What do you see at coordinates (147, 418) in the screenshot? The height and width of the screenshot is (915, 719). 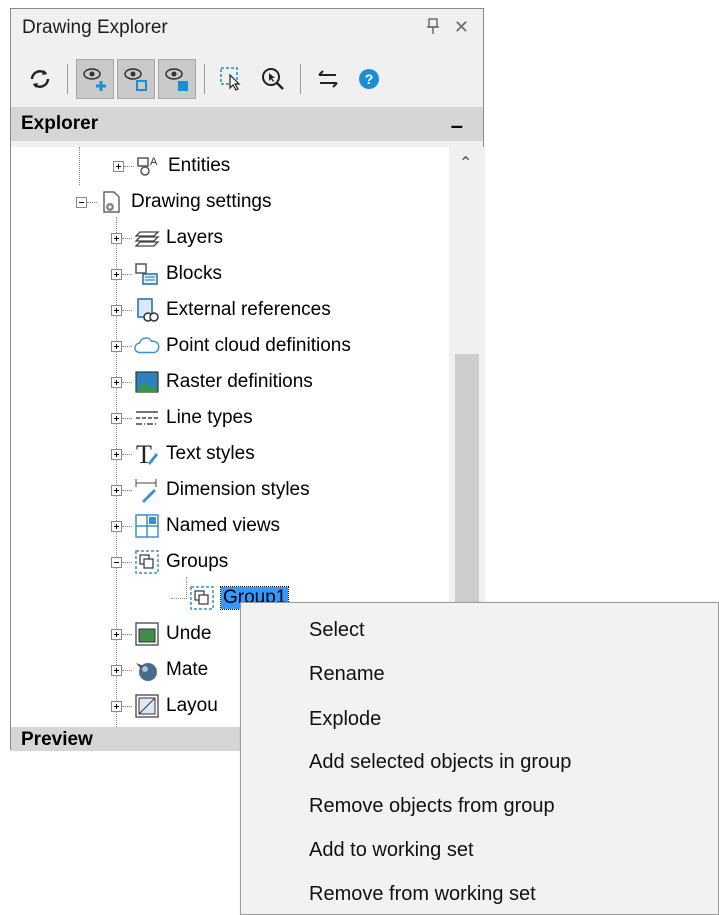 I see `line-types-icon` at bounding box center [147, 418].